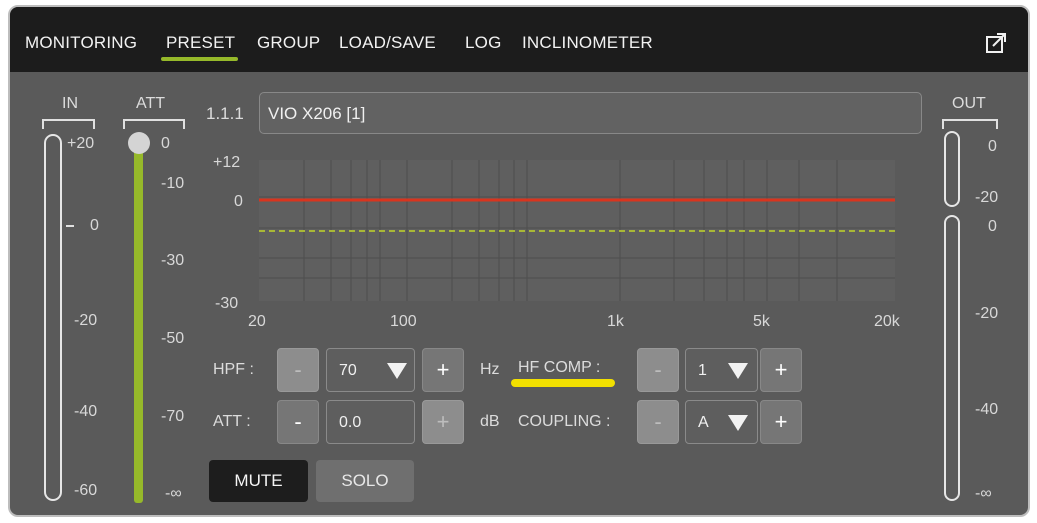 This screenshot has width=1037, height=523. Describe the element at coordinates (227, 303) in the screenshot. I see `eq-y-tick: -30` at that location.